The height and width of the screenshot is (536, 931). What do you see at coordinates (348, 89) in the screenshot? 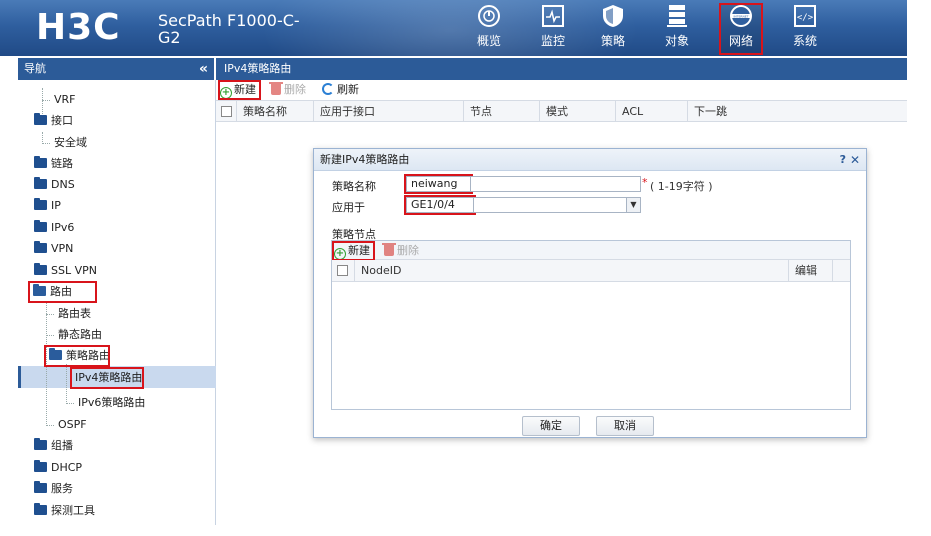
I see `refresh-button-label: 刷新` at bounding box center [348, 89].